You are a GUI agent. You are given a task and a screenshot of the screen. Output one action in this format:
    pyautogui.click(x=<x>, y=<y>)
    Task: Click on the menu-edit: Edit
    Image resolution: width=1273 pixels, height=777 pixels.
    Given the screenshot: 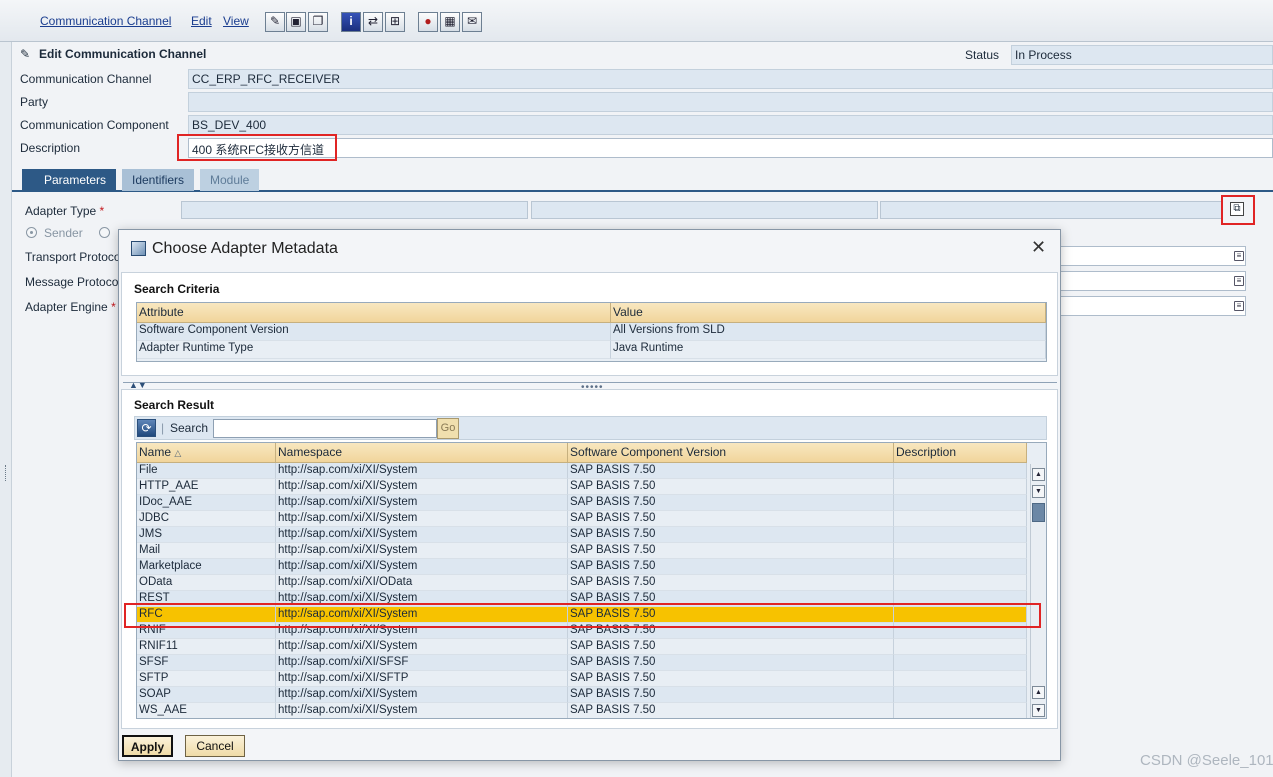 What is the action you would take?
    pyautogui.click(x=201, y=21)
    